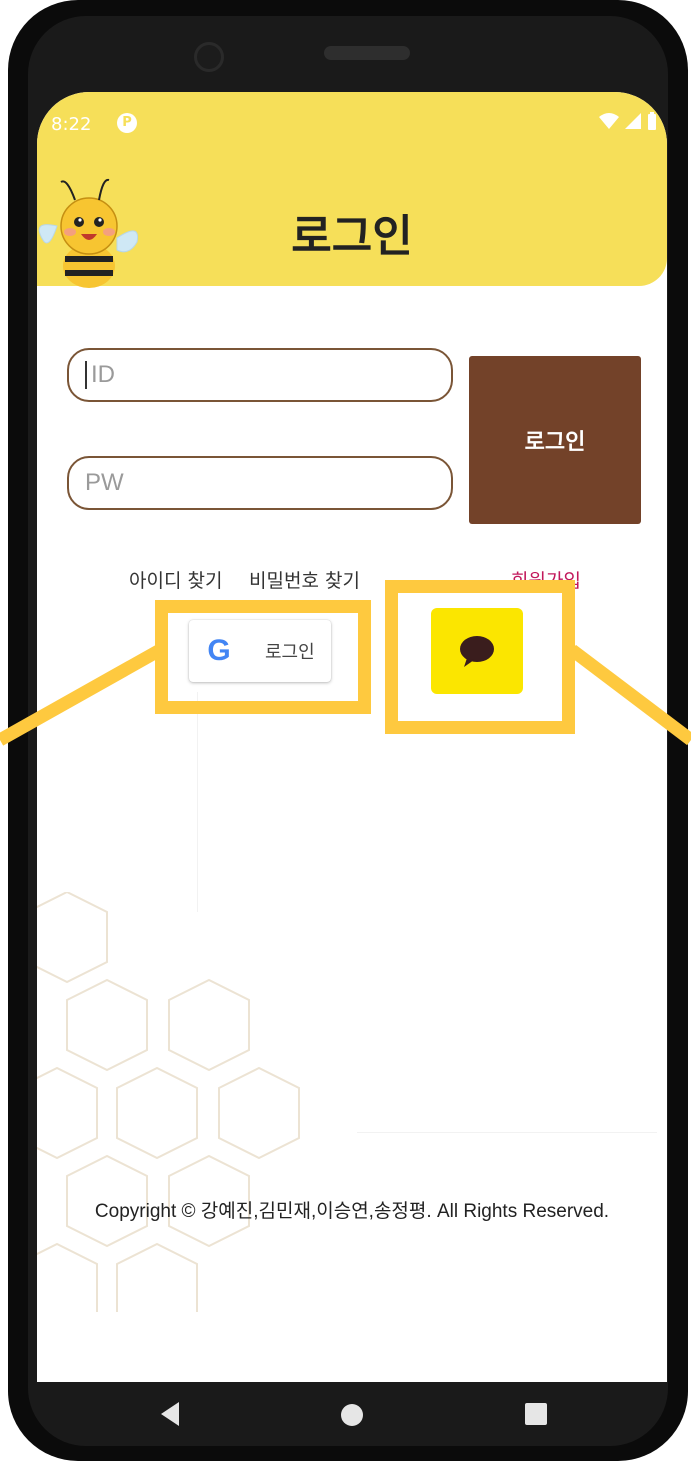 The width and height of the screenshot is (691, 1461). What do you see at coordinates (170, 1414) in the screenshot?
I see `back-icon` at bounding box center [170, 1414].